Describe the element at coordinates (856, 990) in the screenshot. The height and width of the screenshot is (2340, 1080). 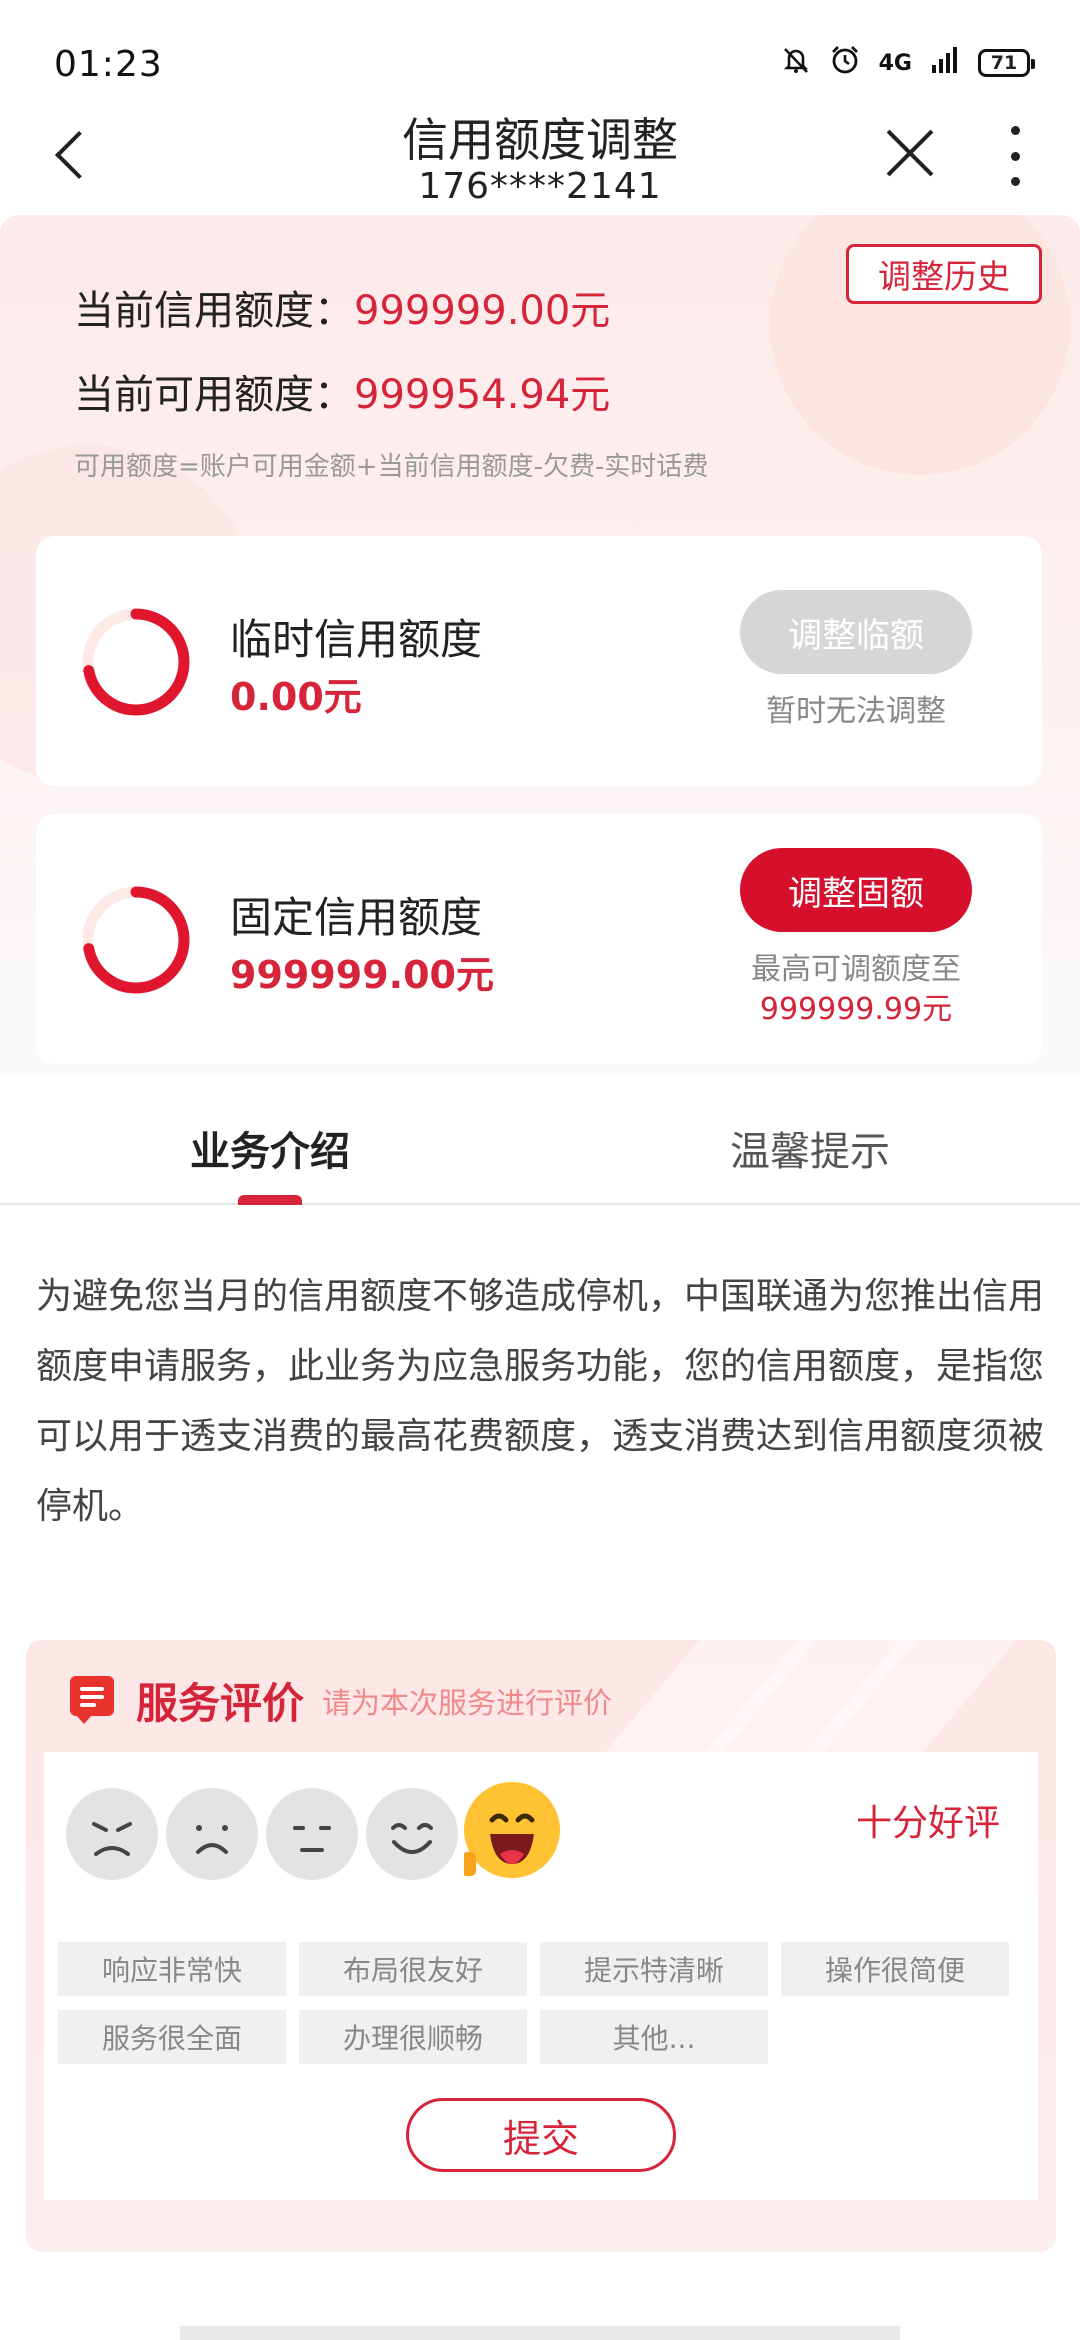
I see `fixed-credit-note: 最高可调额度至 999999.99元` at that location.